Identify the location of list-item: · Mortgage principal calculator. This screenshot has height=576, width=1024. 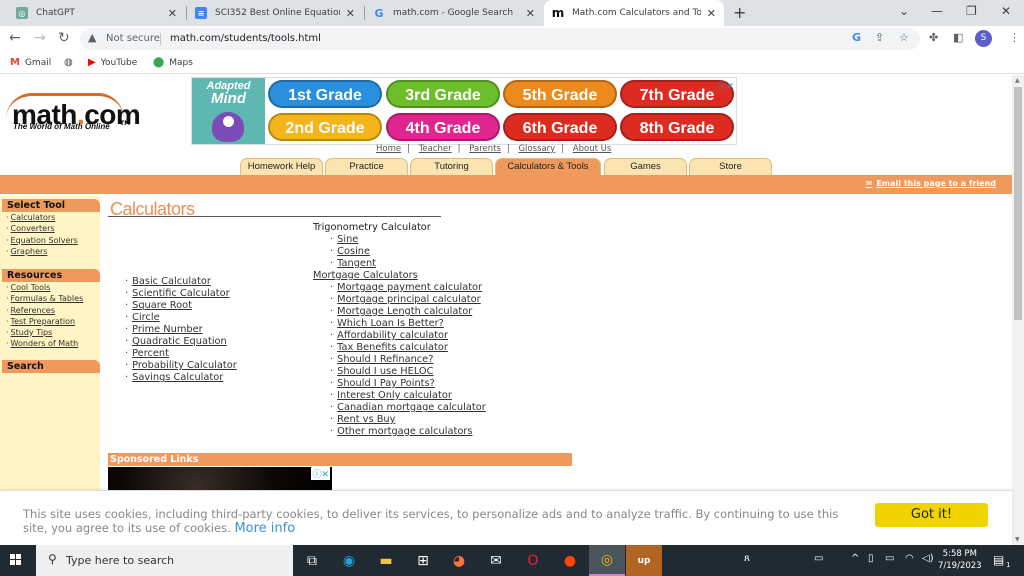
(399, 300).